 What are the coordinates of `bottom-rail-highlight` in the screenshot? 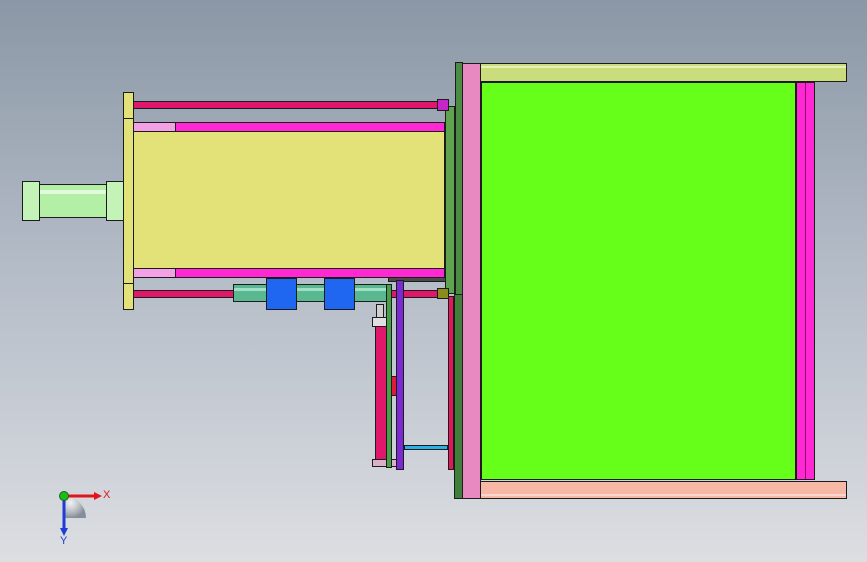 It's located at (663, 495).